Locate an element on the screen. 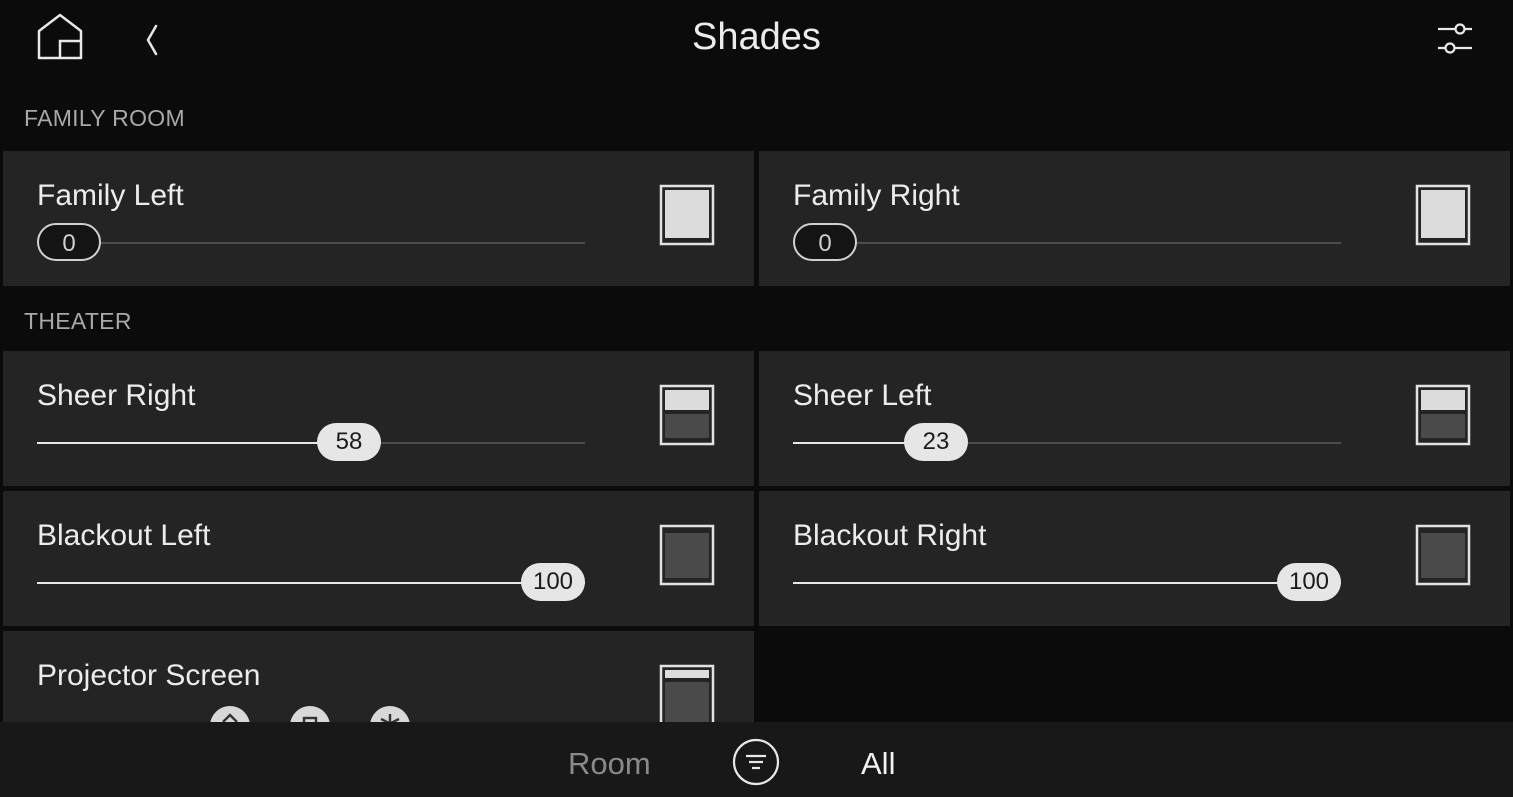  shade-name: Sheer Left is located at coordinates (862, 395).